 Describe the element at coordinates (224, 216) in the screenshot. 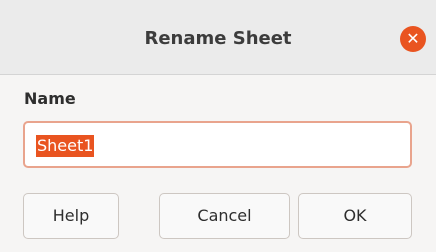

I see `cancel-button: Cancel` at that location.